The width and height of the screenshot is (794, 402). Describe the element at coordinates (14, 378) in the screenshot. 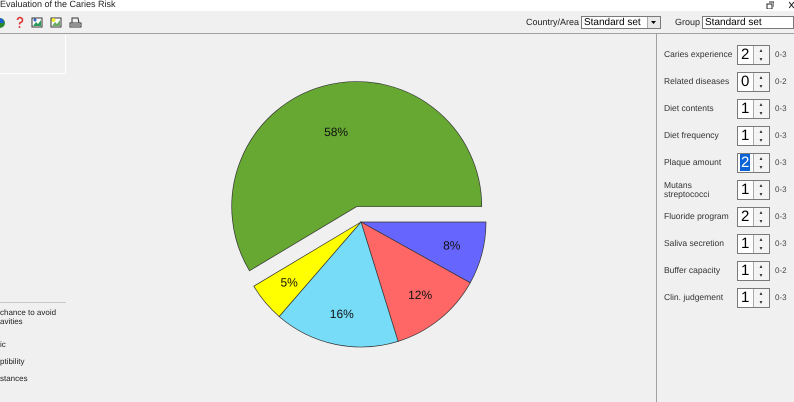

I see `legend-text: stances` at that location.